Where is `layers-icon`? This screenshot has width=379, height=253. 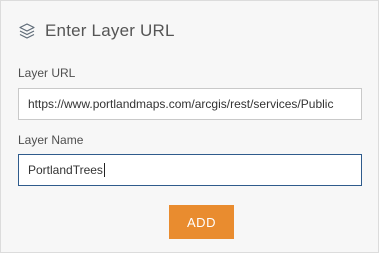 layers-icon is located at coordinates (27, 31).